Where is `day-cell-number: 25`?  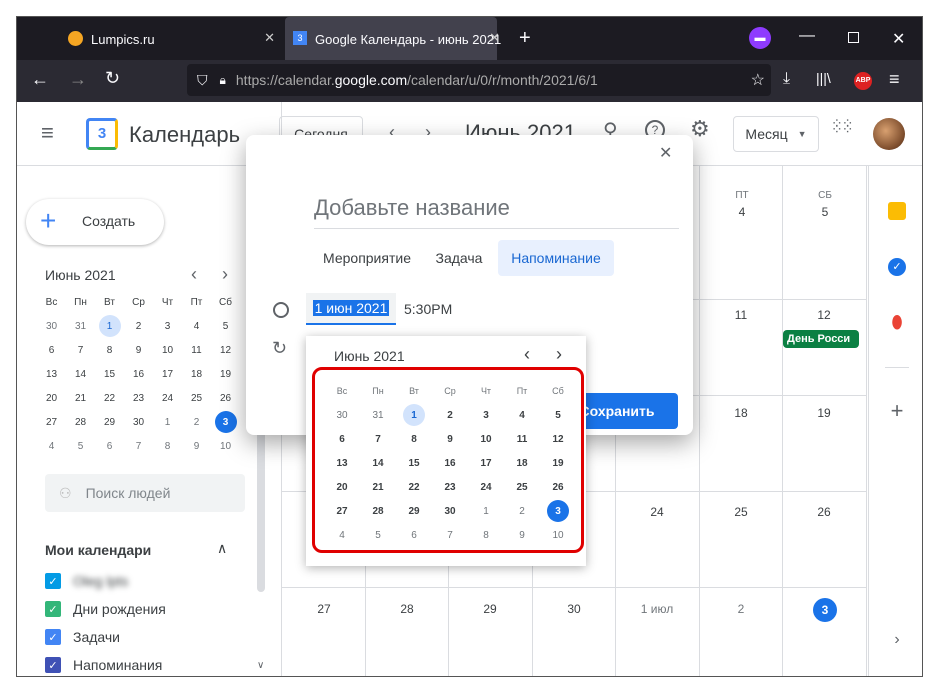
day-cell-number: 25 is located at coordinates (741, 512).